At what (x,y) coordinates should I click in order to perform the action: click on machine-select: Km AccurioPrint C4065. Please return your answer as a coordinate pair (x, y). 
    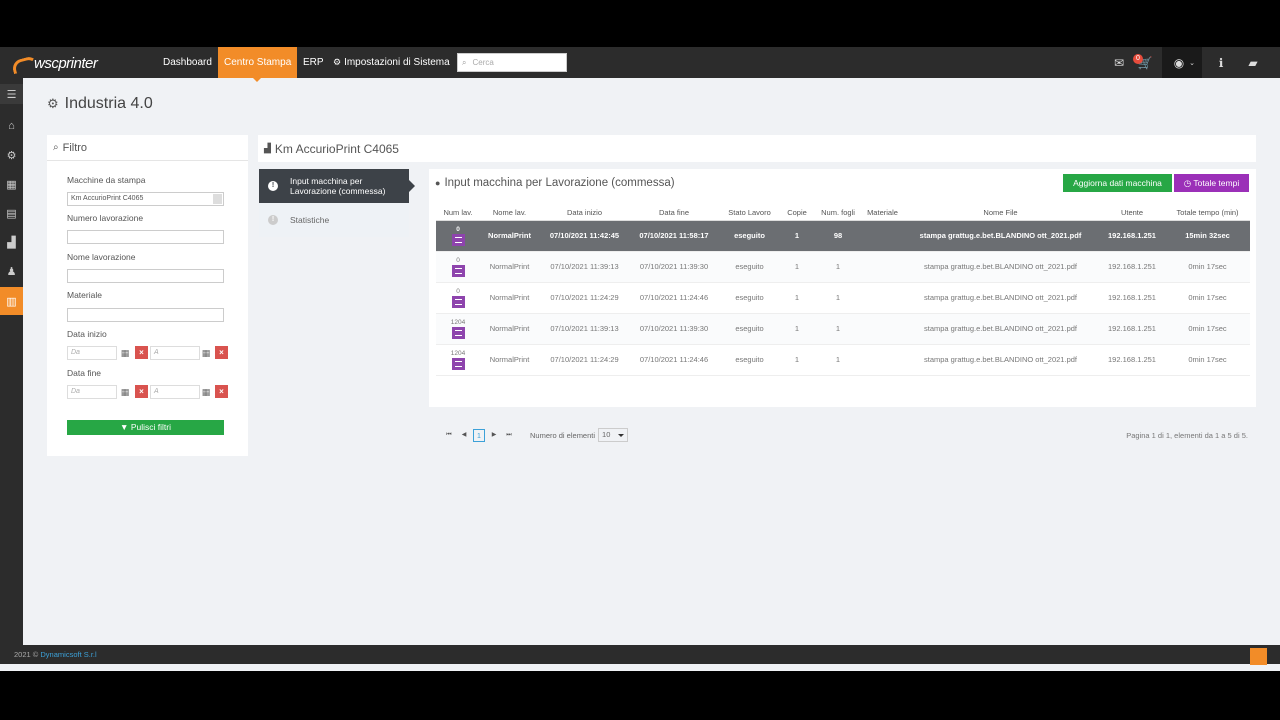
    Looking at the image, I should click on (145, 199).